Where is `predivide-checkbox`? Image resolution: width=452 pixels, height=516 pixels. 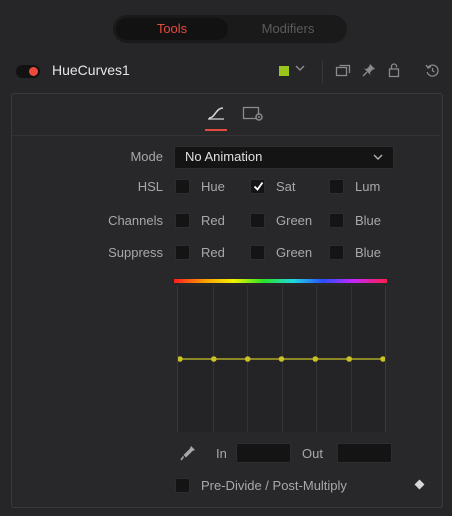
predivide-checkbox is located at coordinates (182, 485).